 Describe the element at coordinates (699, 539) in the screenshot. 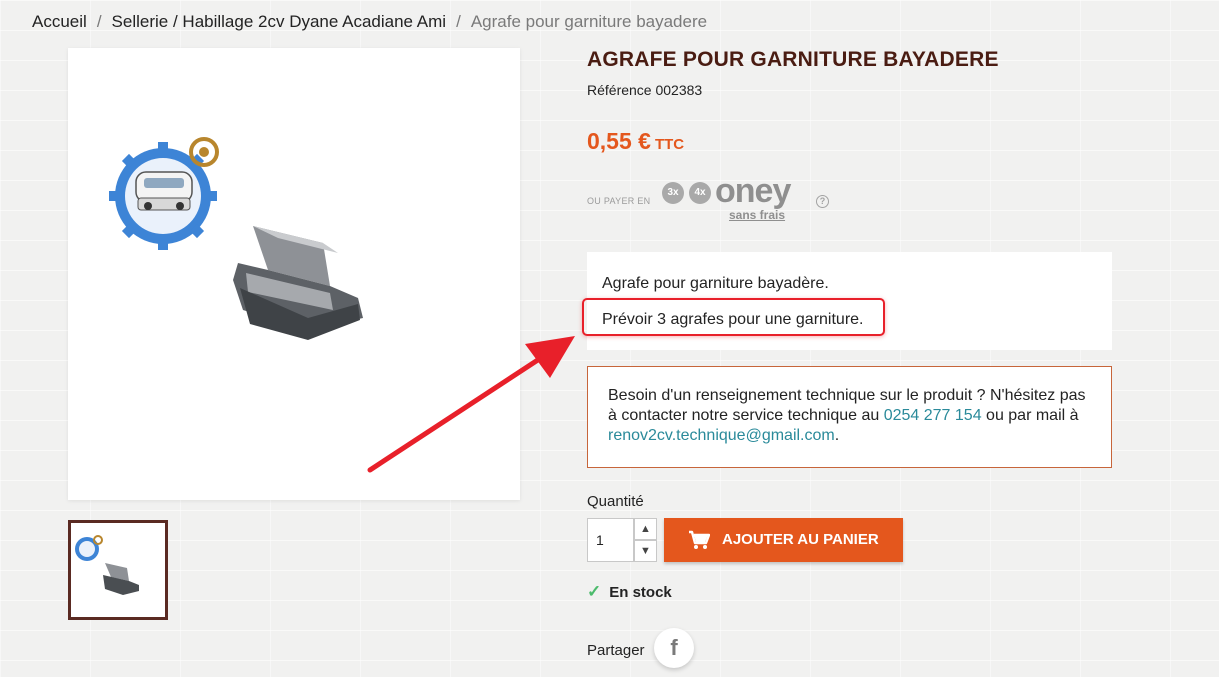

I see `cart-icon` at that location.